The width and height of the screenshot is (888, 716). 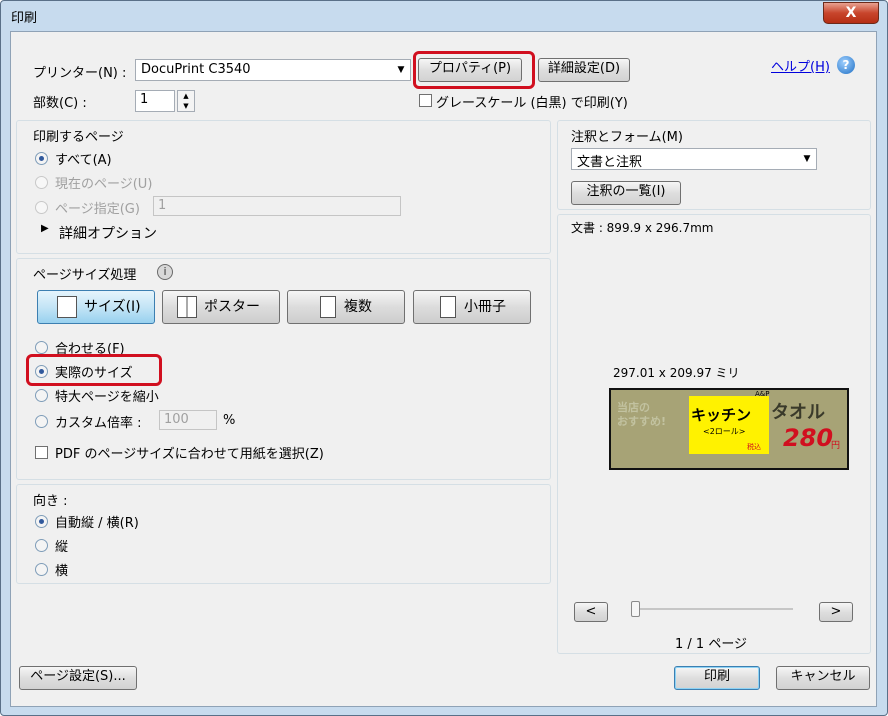 What do you see at coordinates (41, 182) in the screenshot?
I see `pages-current-radio` at bounding box center [41, 182].